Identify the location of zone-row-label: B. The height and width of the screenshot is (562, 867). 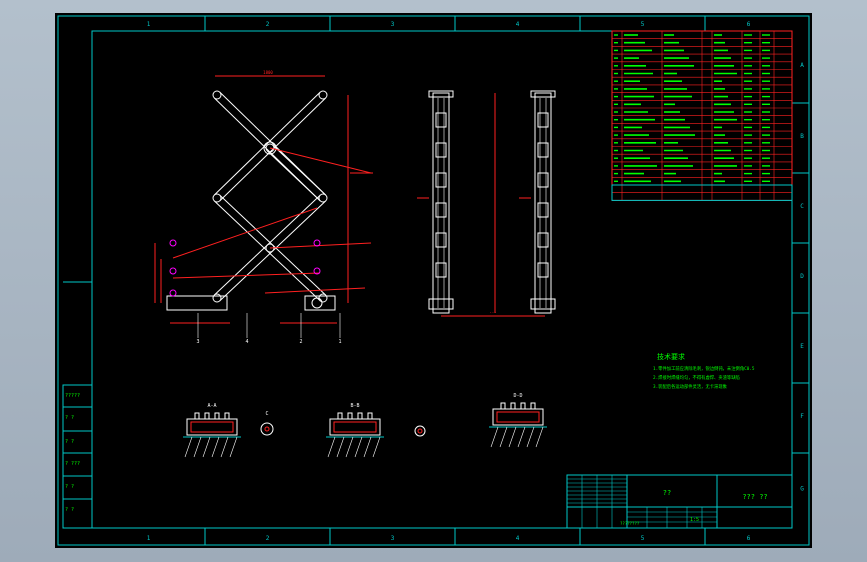
(802, 136).